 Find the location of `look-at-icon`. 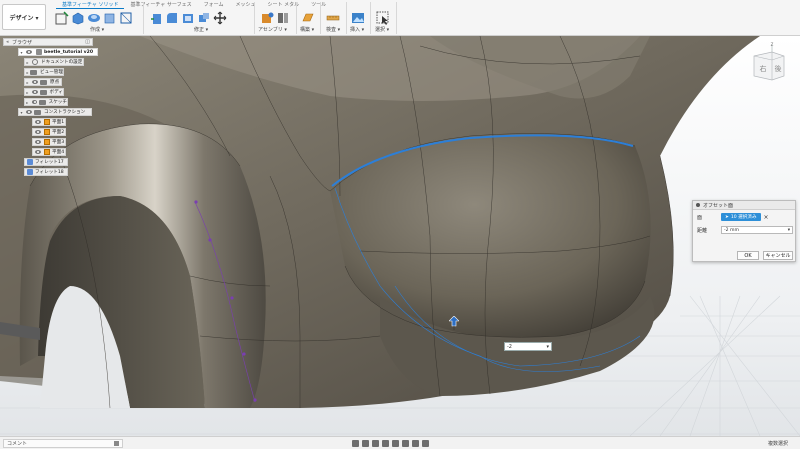

look-at-icon is located at coordinates (365, 443).